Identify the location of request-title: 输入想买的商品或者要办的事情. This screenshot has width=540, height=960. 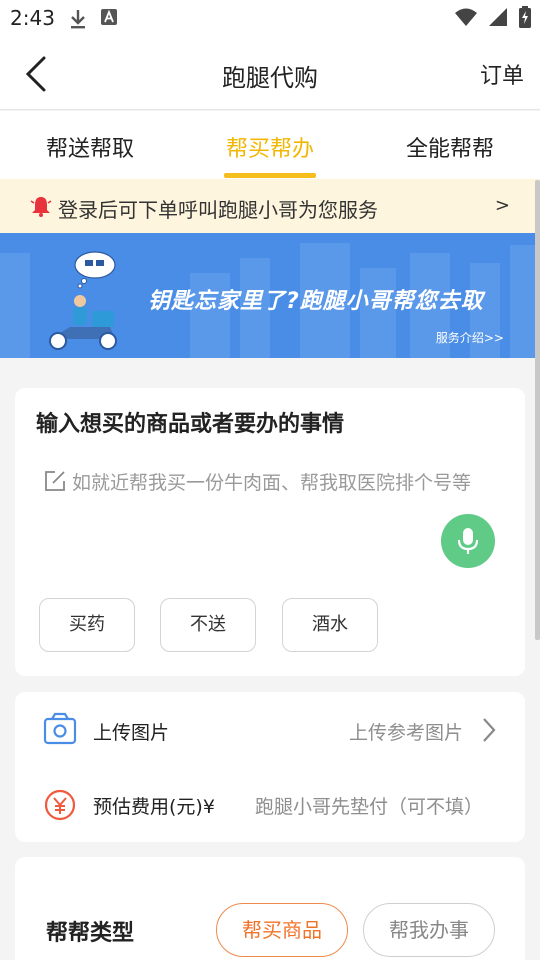
(190, 424).